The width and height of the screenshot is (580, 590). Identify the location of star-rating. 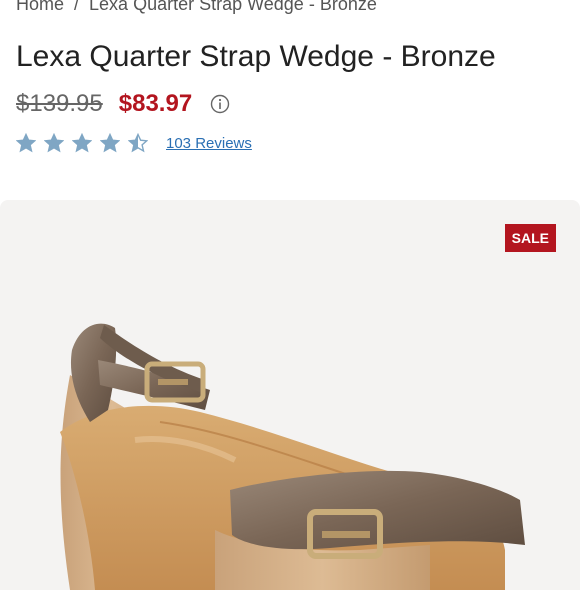
(86, 143).